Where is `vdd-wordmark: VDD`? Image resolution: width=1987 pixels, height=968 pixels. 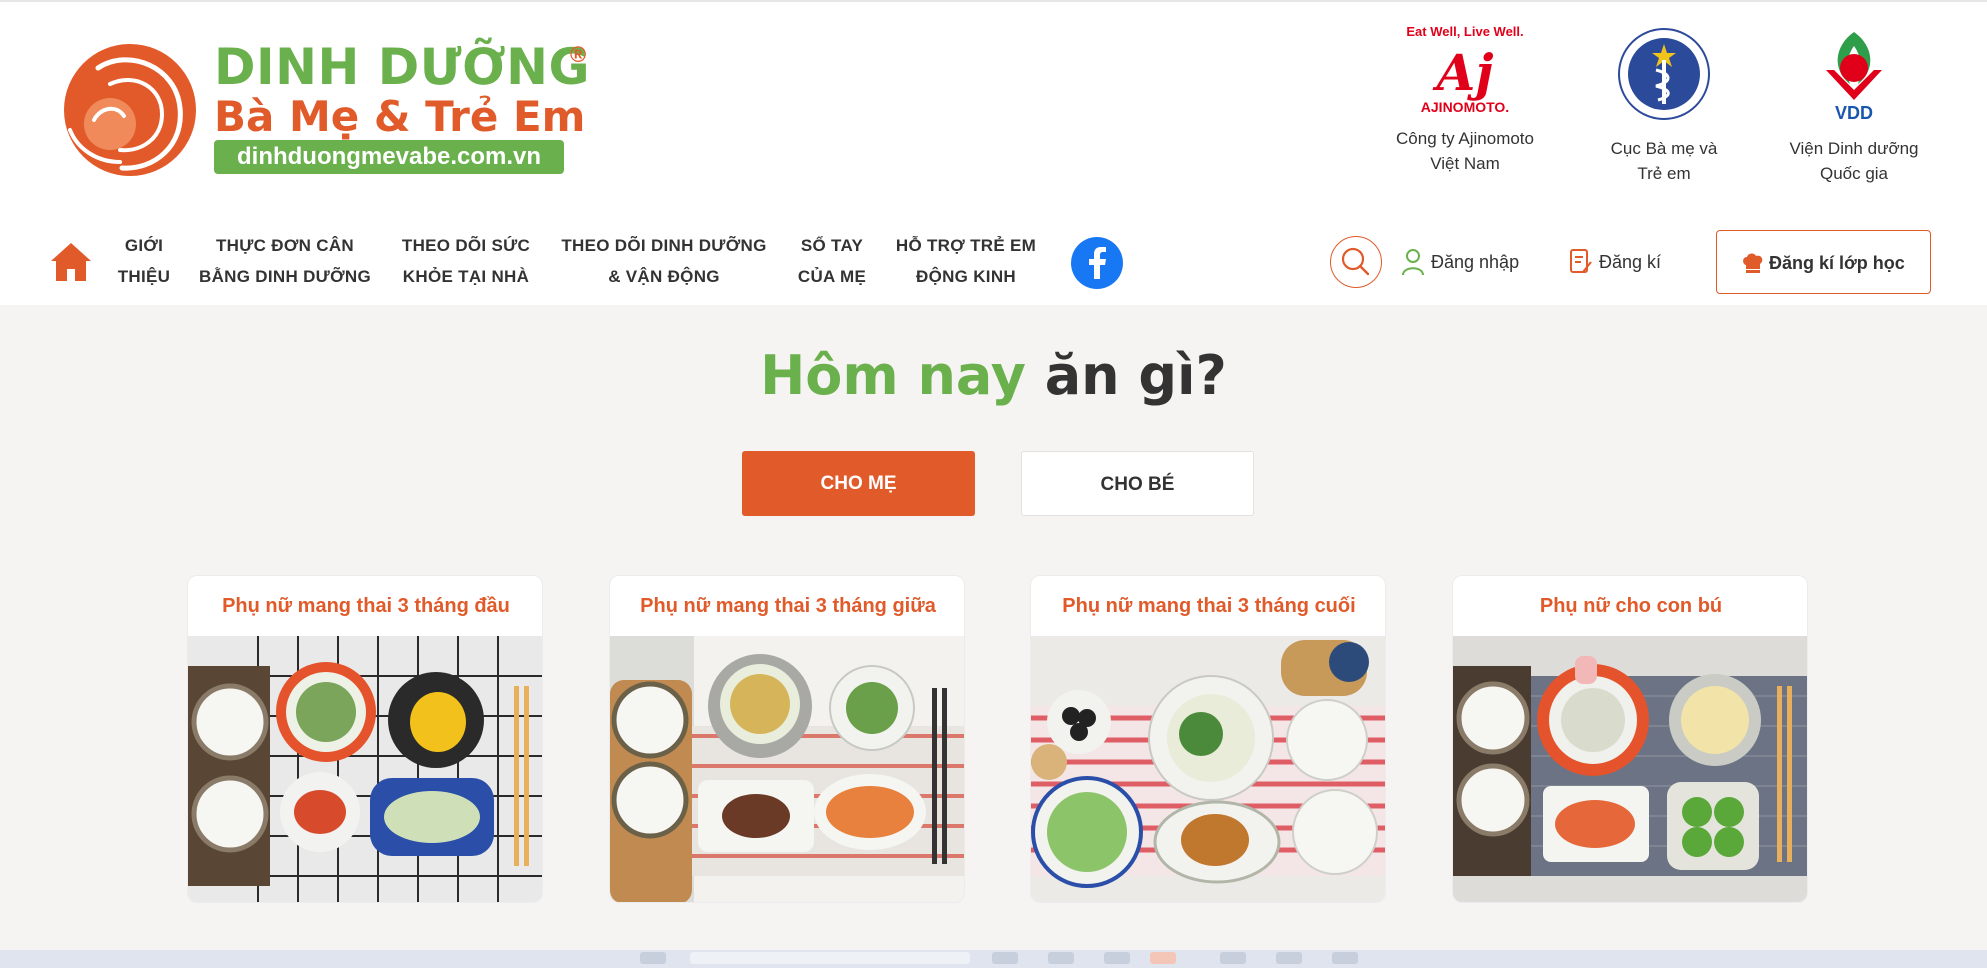 vdd-wordmark: VDD is located at coordinates (1854, 112).